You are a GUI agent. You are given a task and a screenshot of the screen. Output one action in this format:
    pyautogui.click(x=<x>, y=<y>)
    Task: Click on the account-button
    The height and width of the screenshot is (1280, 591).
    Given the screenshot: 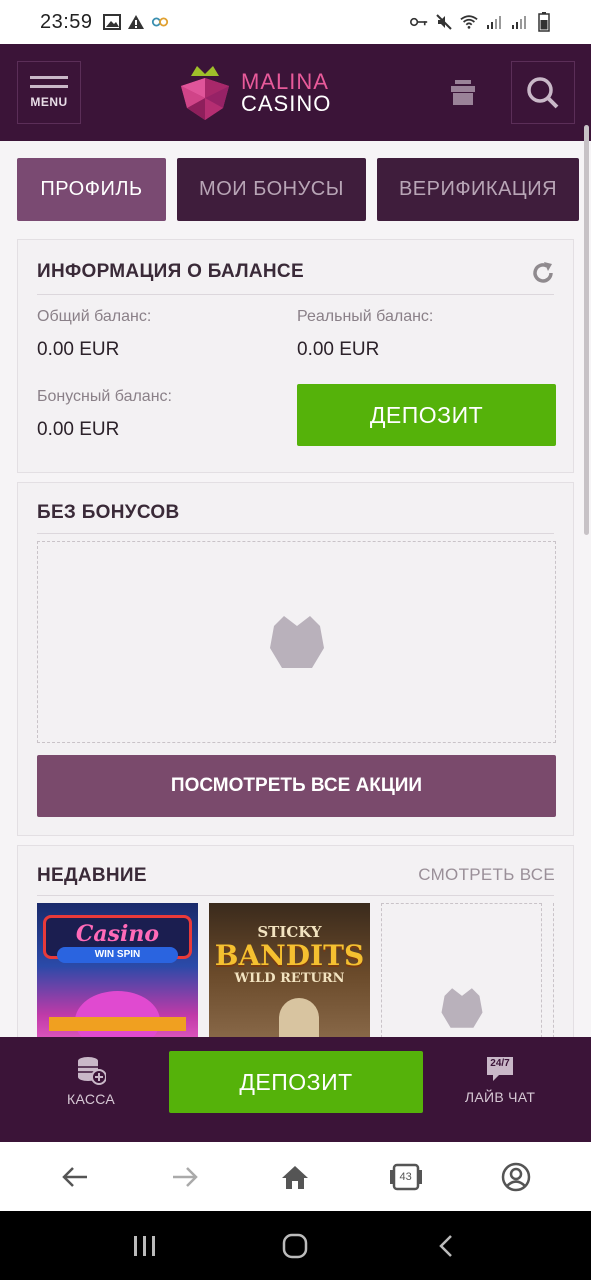 What is the action you would take?
    pyautogui.click(x=516, y=1177)
    